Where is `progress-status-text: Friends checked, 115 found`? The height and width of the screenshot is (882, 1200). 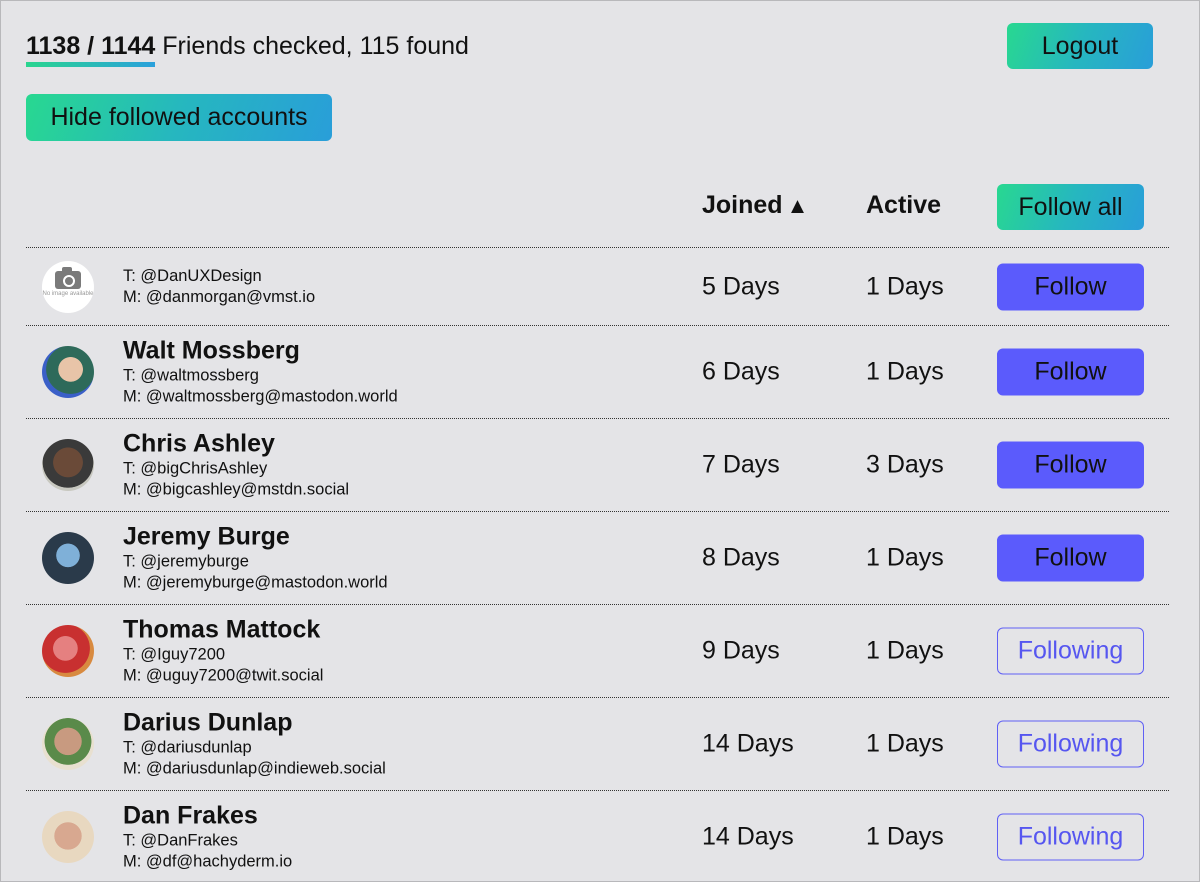 progress-status-text: Friends checked, 115 found is located at coordinates (312, 46).